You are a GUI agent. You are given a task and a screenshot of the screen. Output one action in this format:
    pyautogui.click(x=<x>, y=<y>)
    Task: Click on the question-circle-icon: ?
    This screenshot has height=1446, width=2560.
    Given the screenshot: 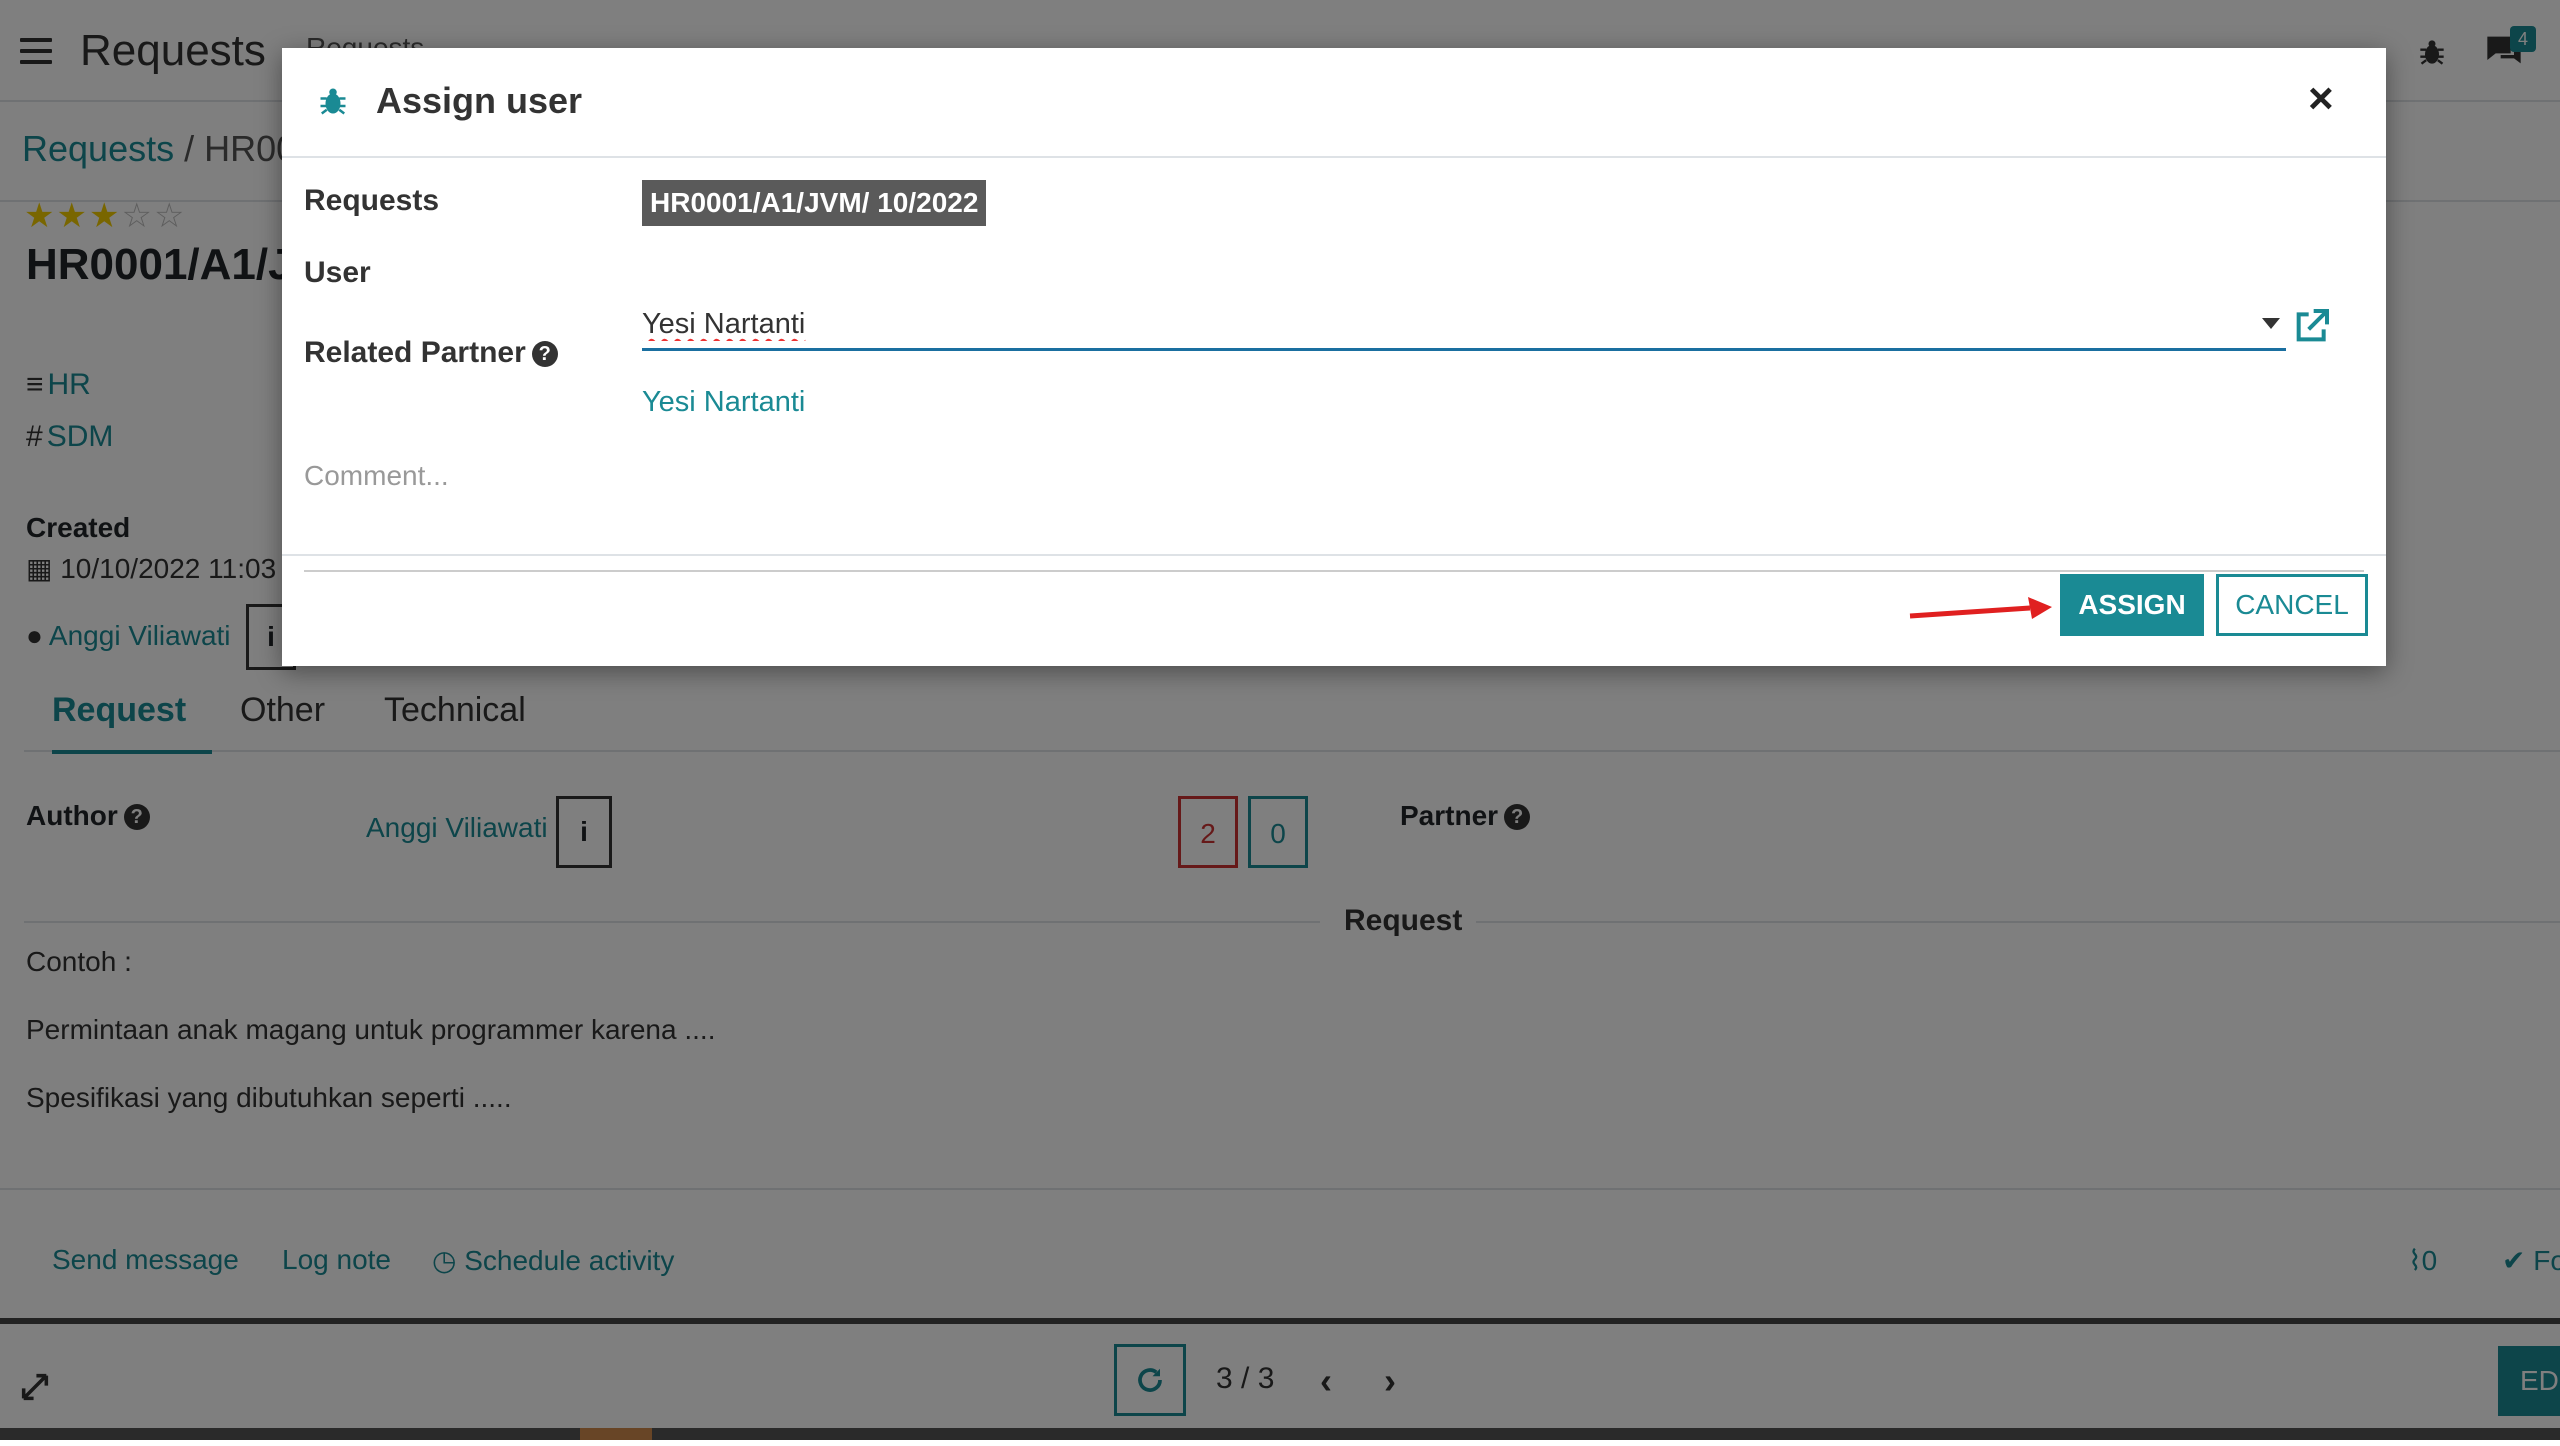 What is the action you would take?
    pyautogui.click(x=544, y=354)
    